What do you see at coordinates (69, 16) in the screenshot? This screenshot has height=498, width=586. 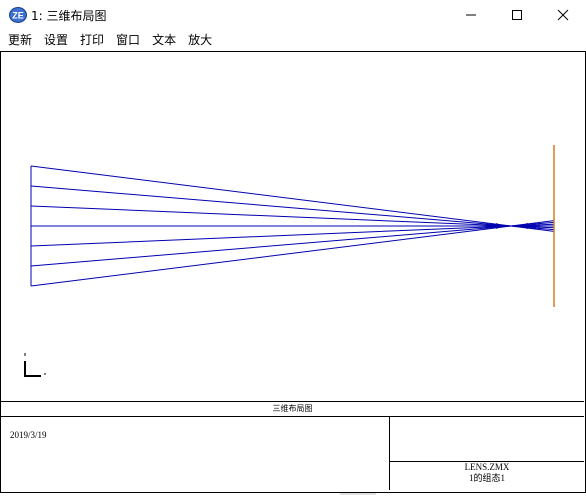 I see `window-title: 1: 三维布局图` at bounding box center [69, 16].